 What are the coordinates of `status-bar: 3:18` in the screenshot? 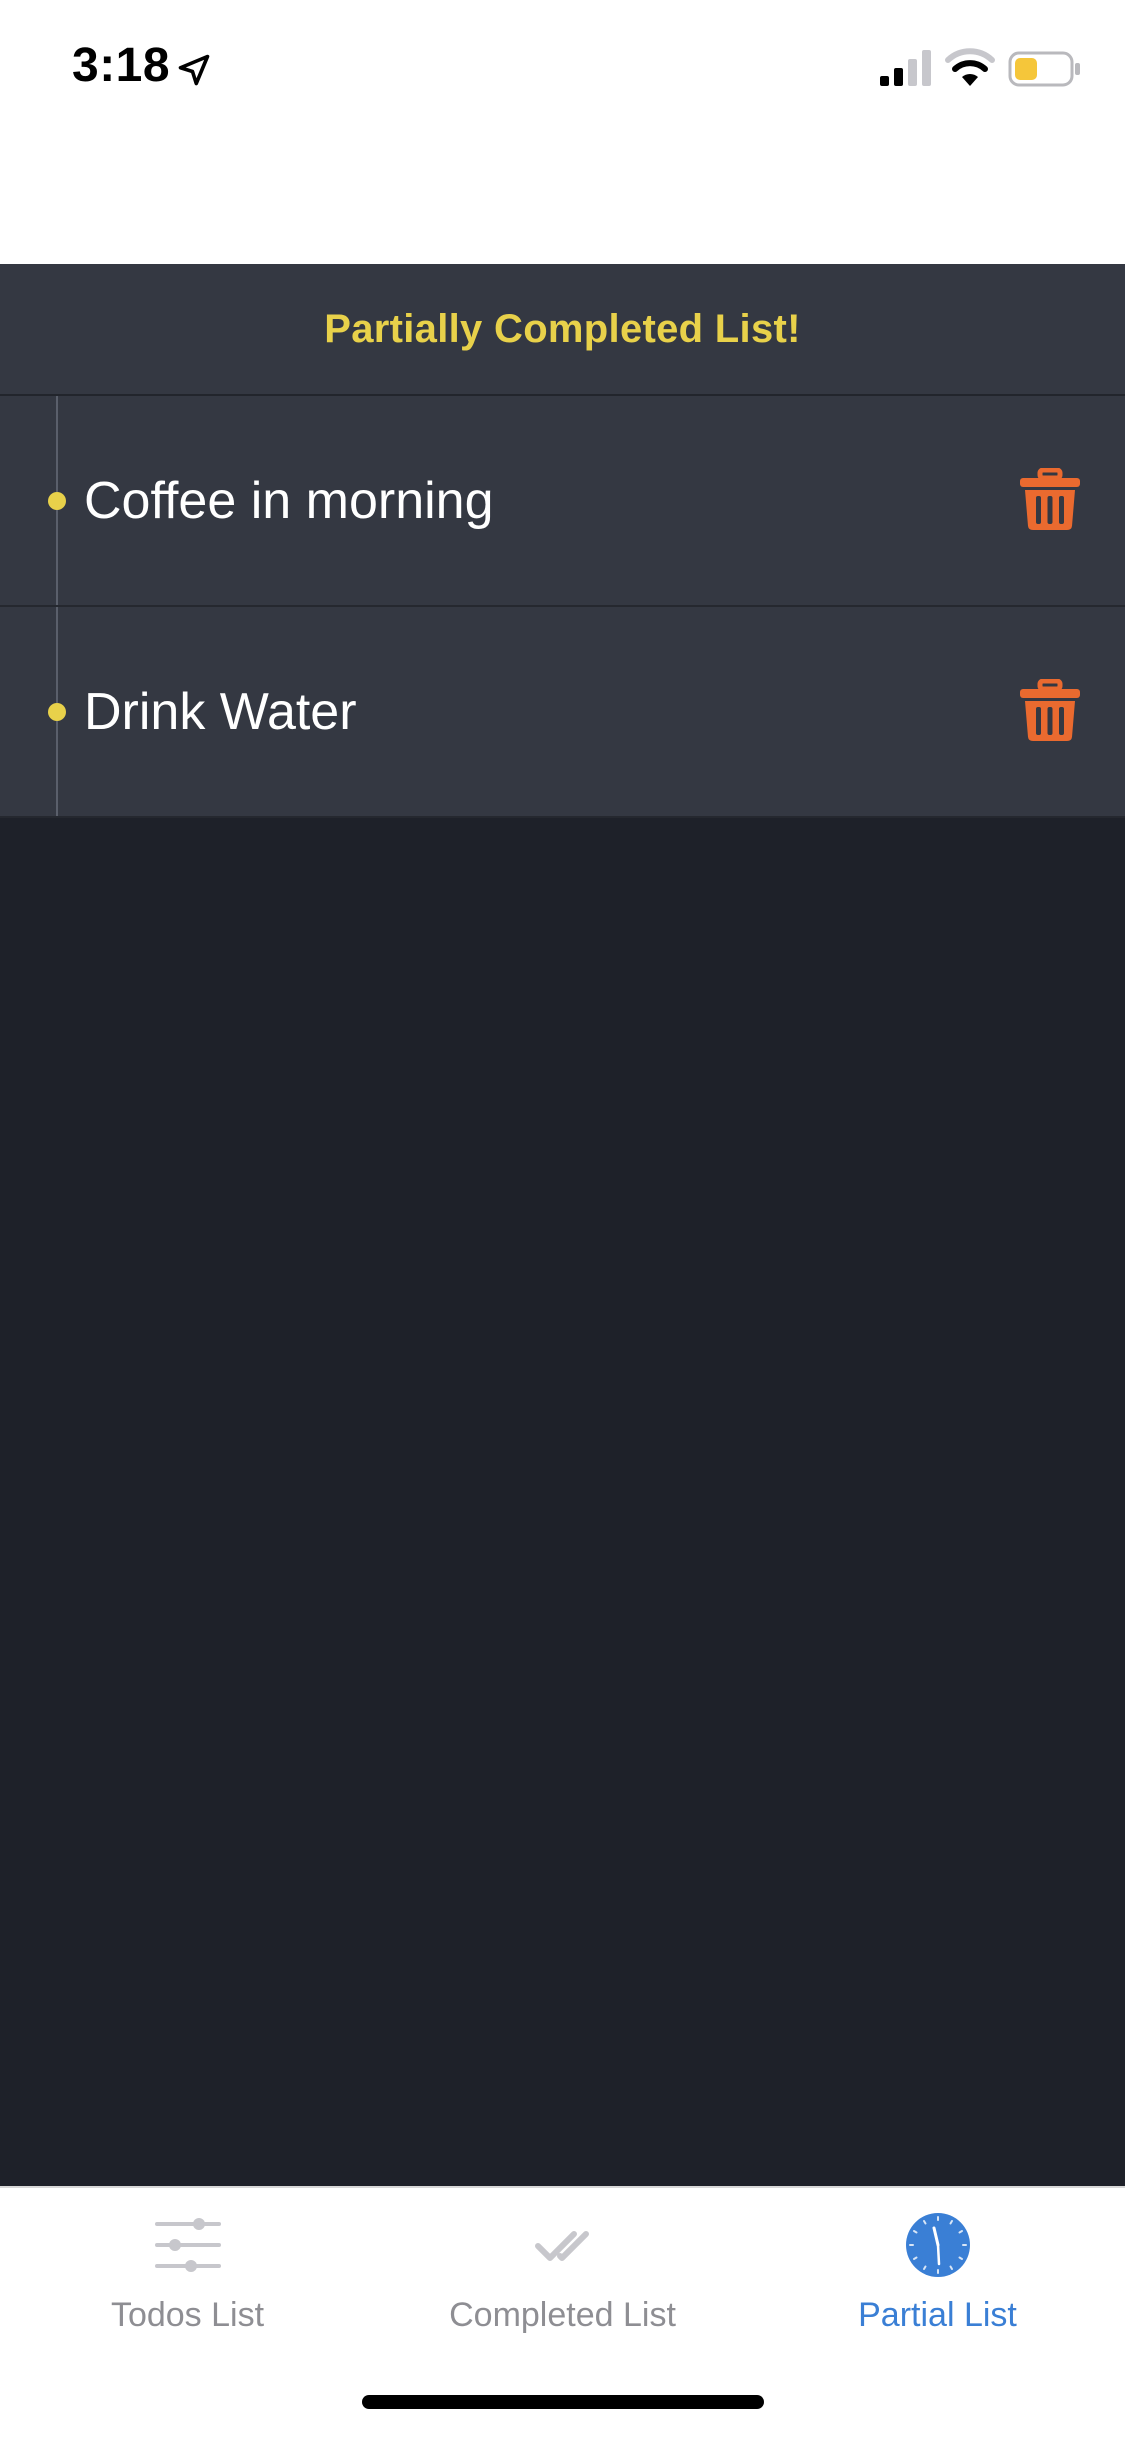 It's located at (562, 70).